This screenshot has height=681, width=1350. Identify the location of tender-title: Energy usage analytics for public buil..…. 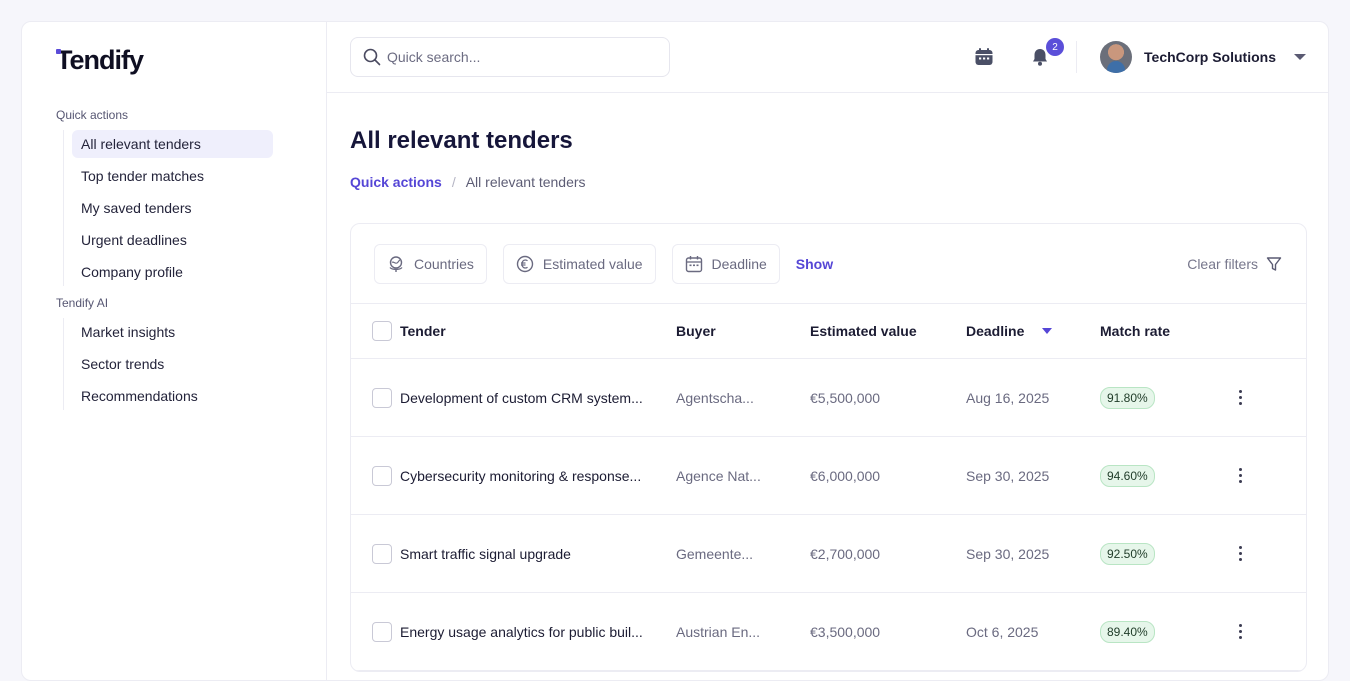
(521, 632).